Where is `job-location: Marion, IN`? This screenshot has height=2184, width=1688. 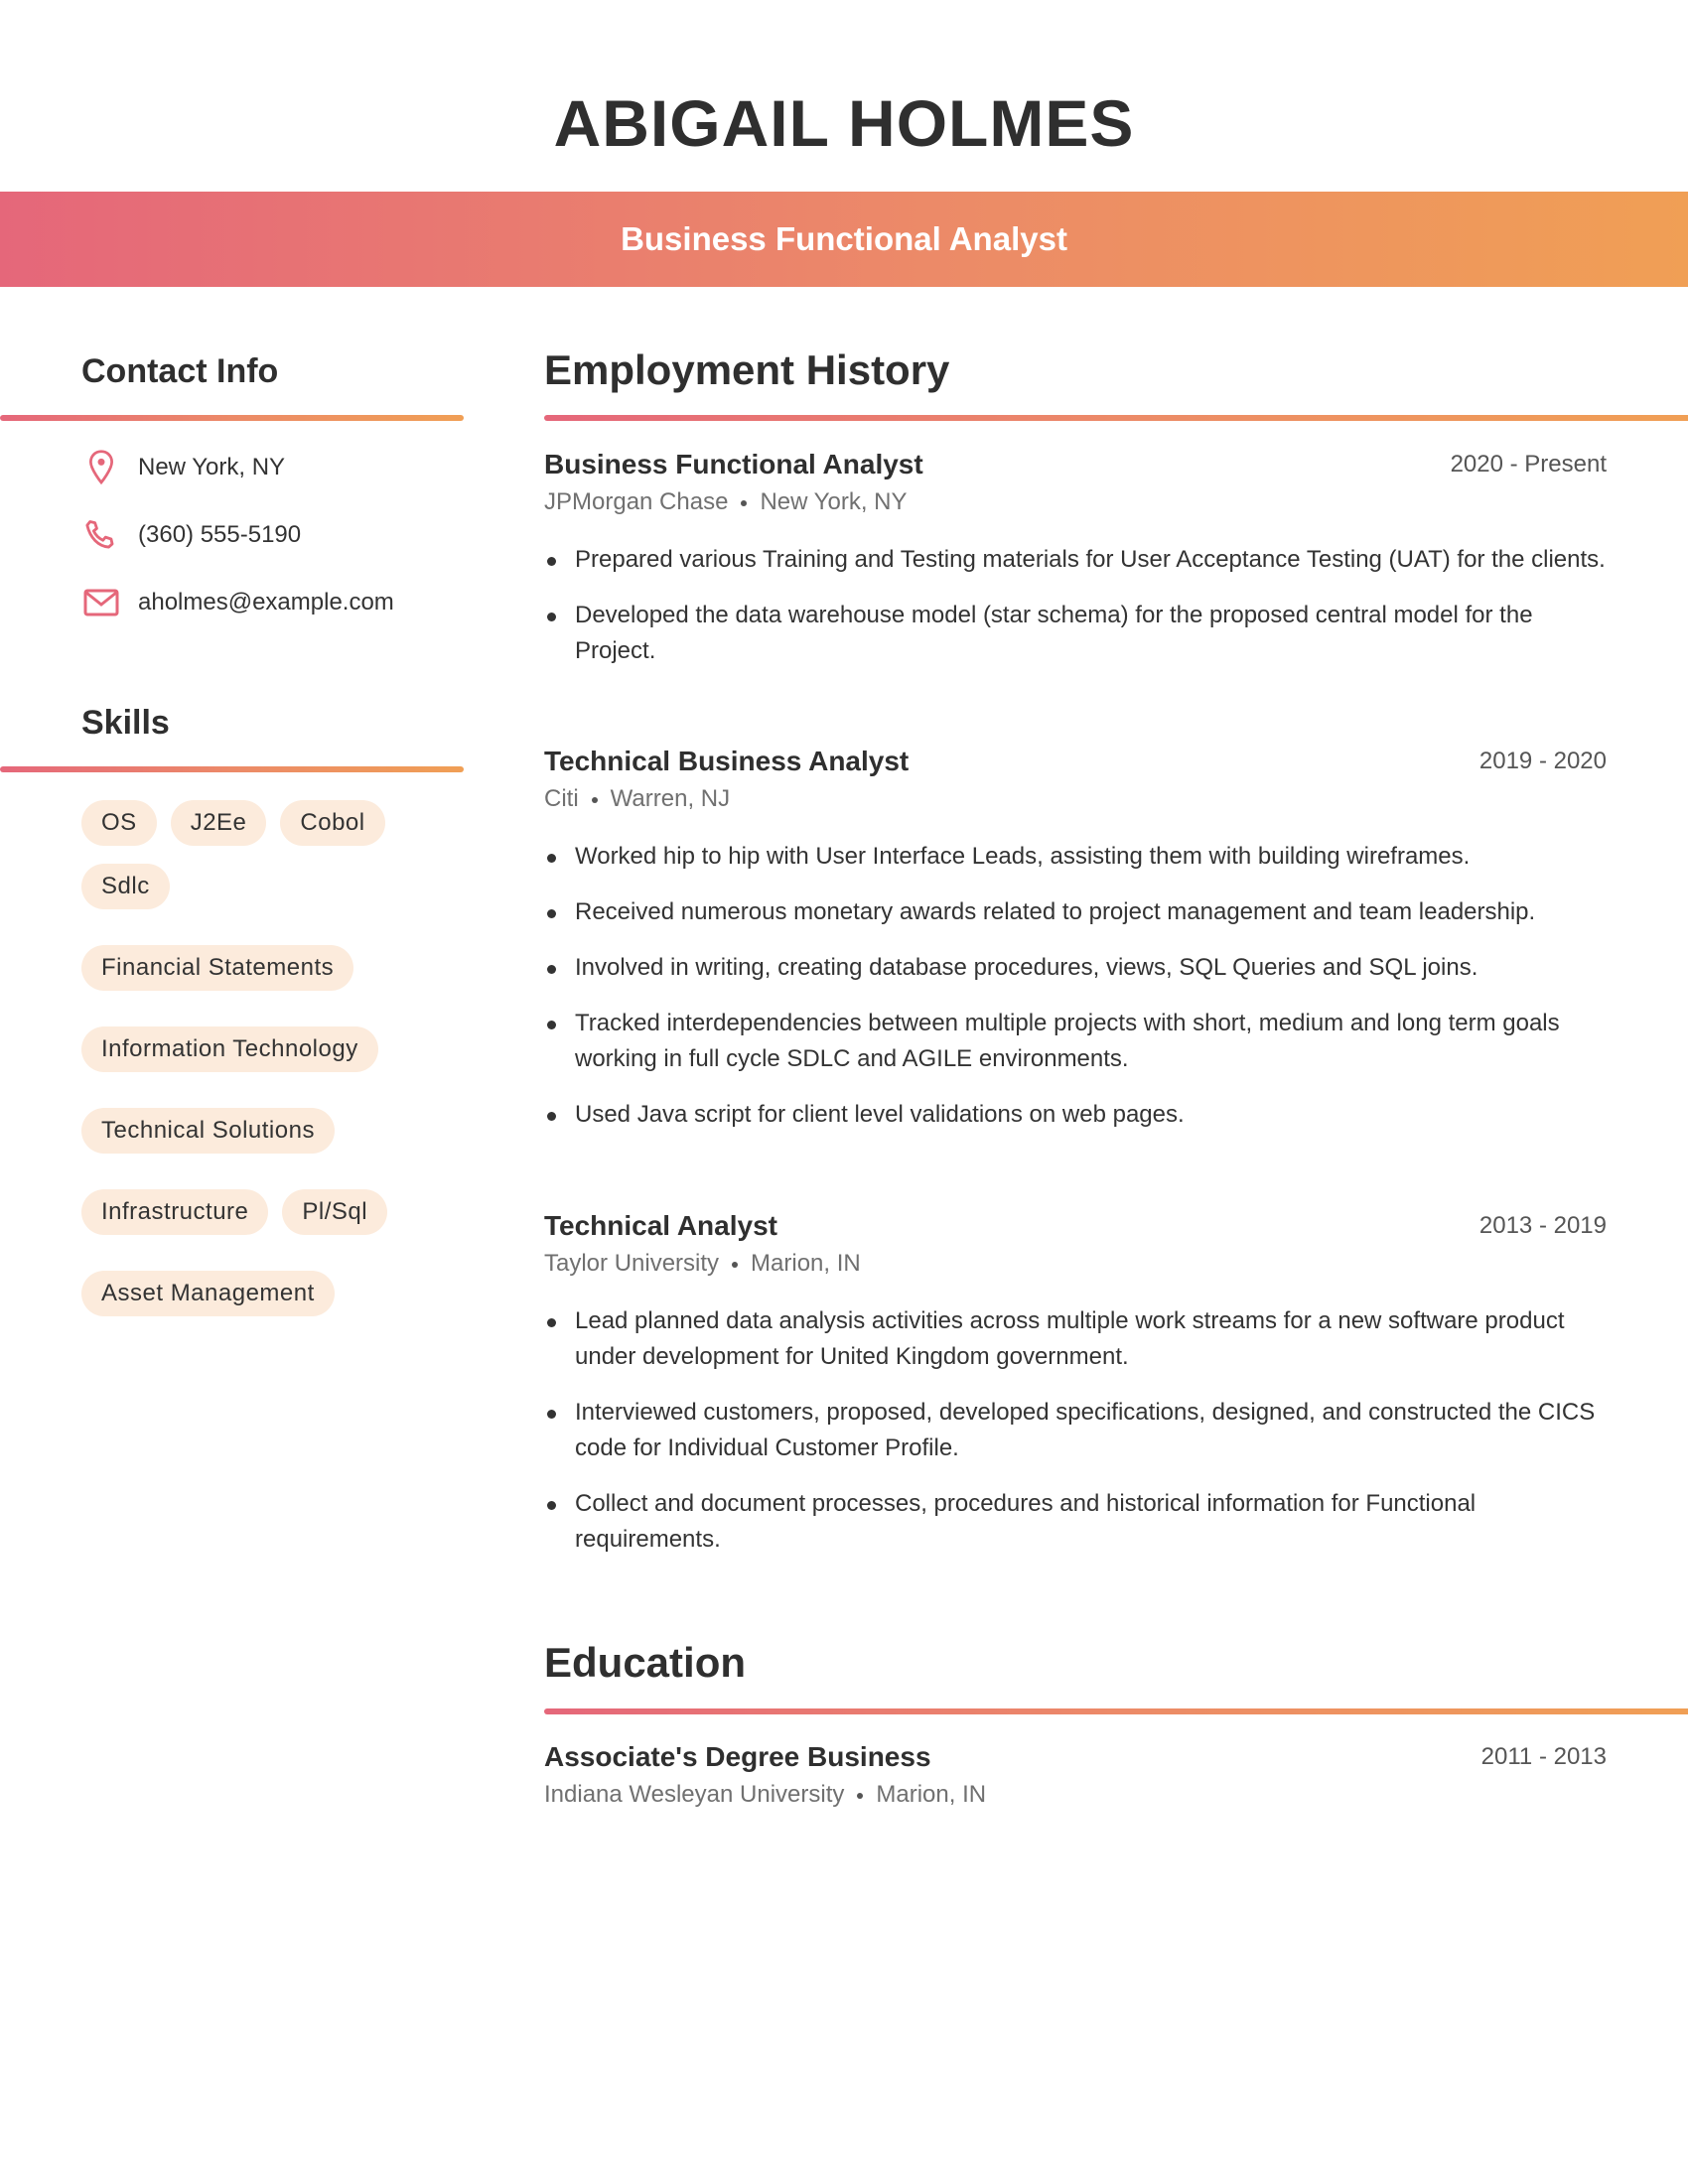
job-location: Marion, IN is located at coordinates (806, 1263).